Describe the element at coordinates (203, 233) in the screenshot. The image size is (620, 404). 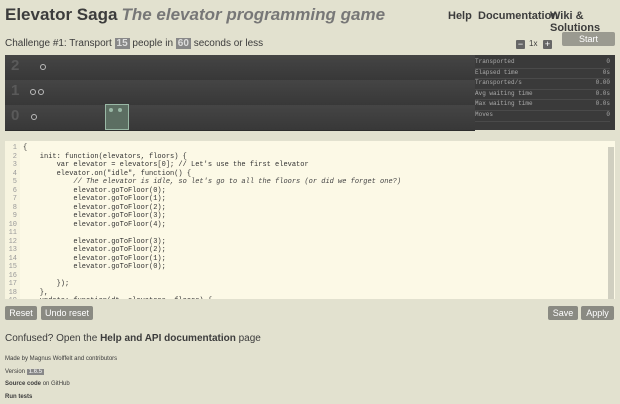
I see `code-line: 11` at that location.